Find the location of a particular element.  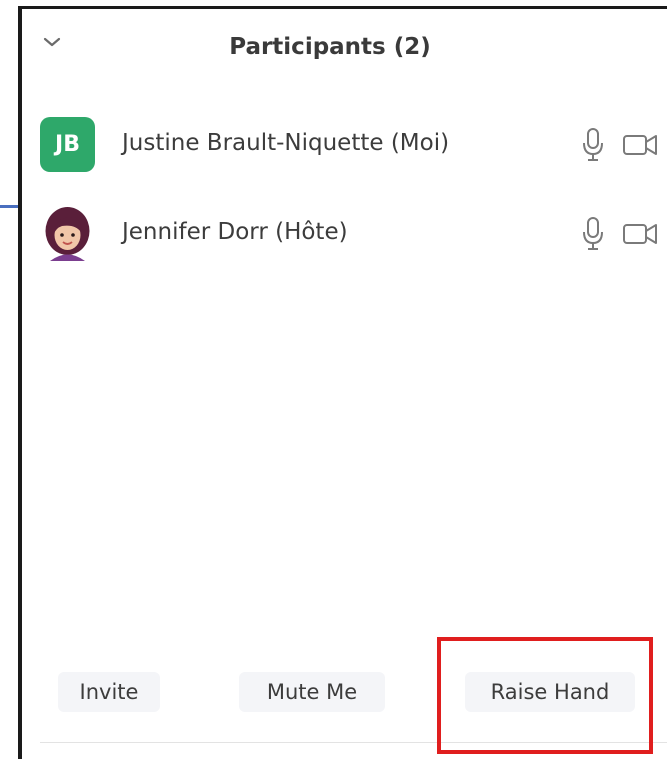

panel-title: Participants (2) is located at coordinates (330, 47).